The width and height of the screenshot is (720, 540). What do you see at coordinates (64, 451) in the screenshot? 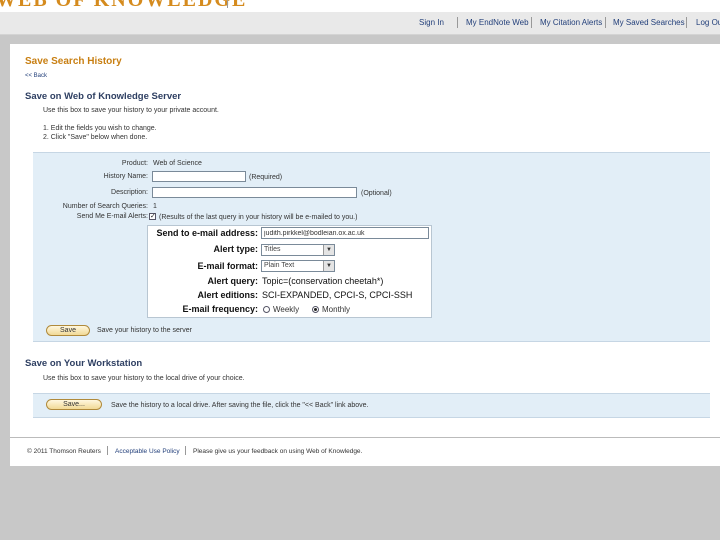
I see `footer-copyright: © 2011 Thomson Reuters` at bounding box center [64, 451].